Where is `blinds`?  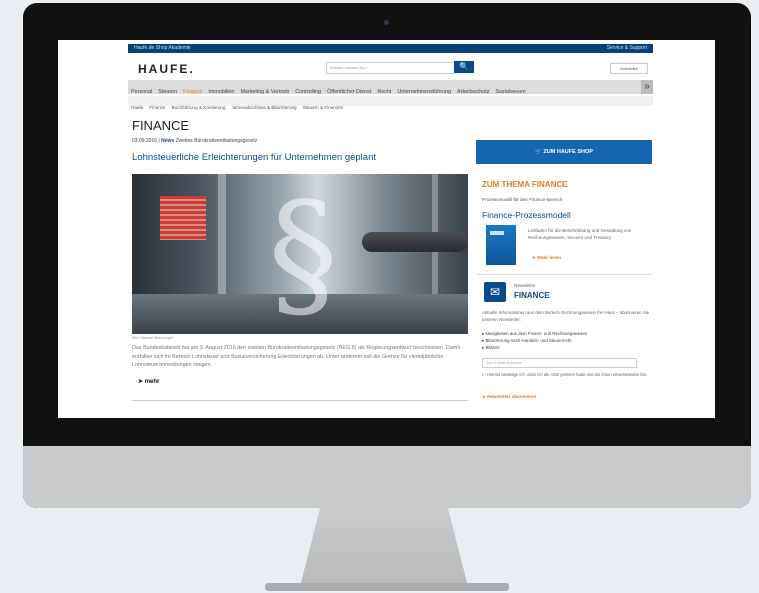 blinds is located at coordinates (183, 218).